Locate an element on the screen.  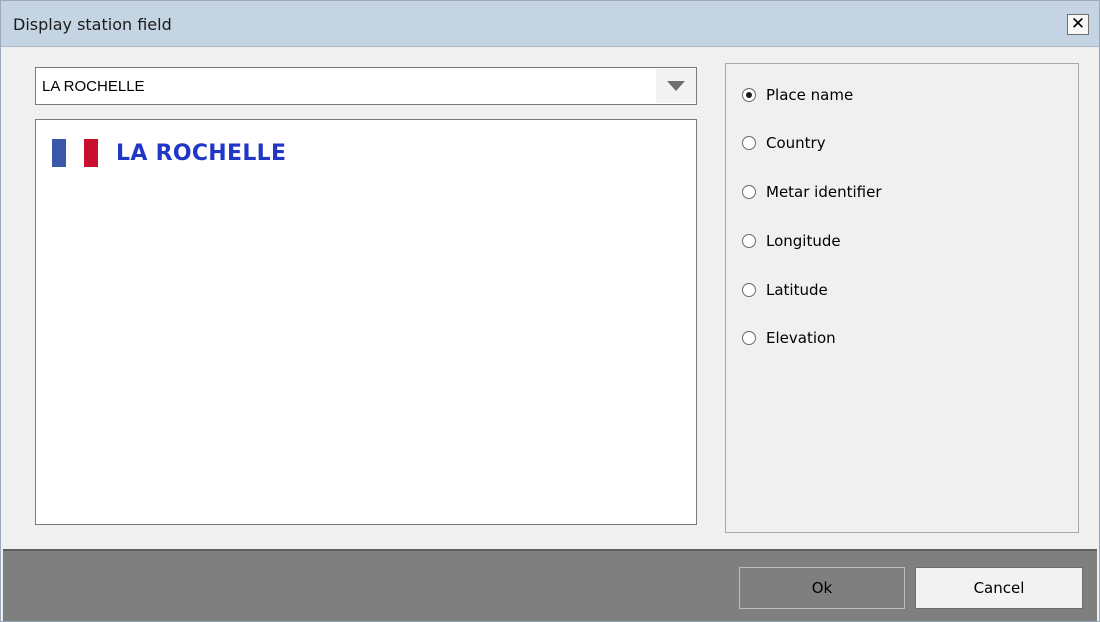
station-combobox: LA ROCHELLE is located at coordinates (366, 86).